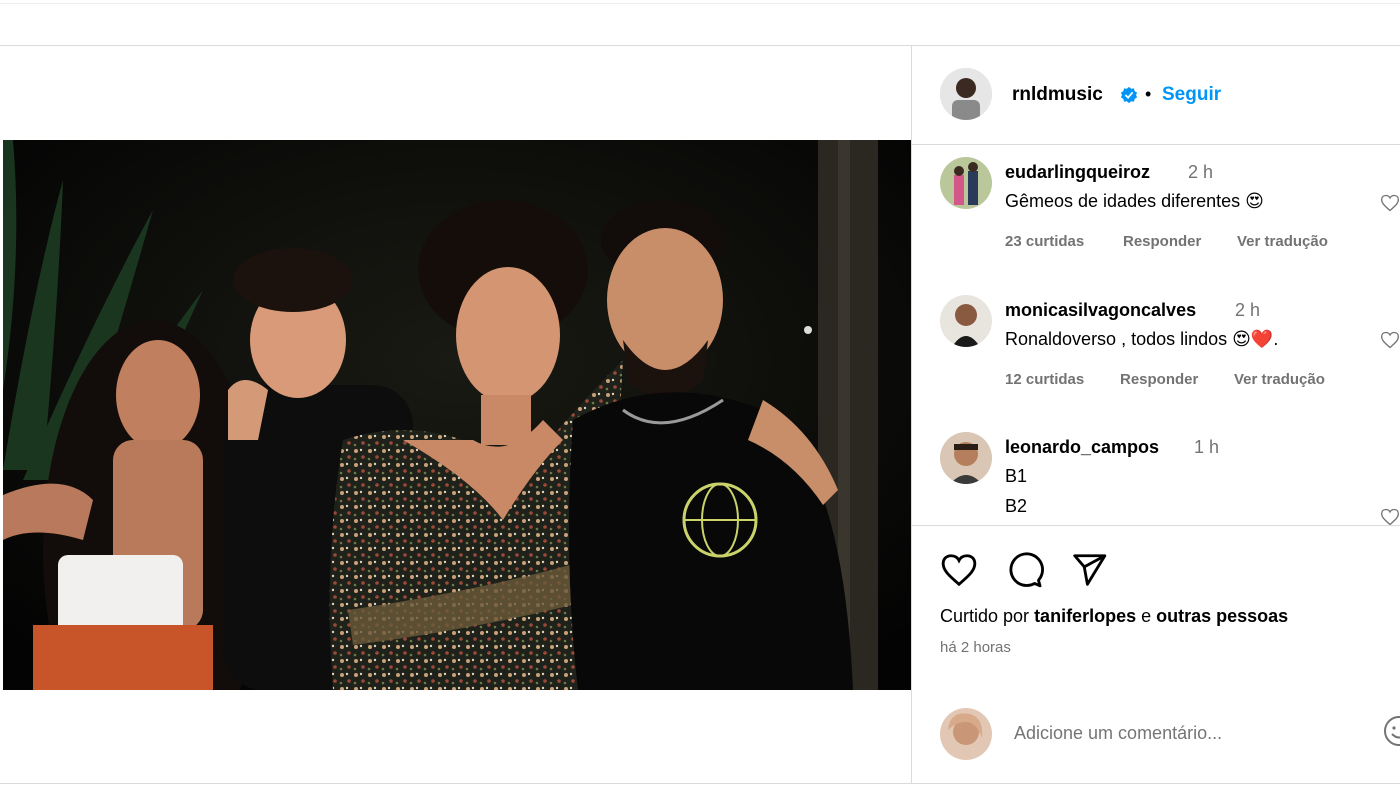 The width and height of the screenshot is (1400, 800). What do you see at coordinates (1156, 95) in the screenshot?
I see `post-header: rnldmusic • Seguir` at bounding box center [1156, 95].